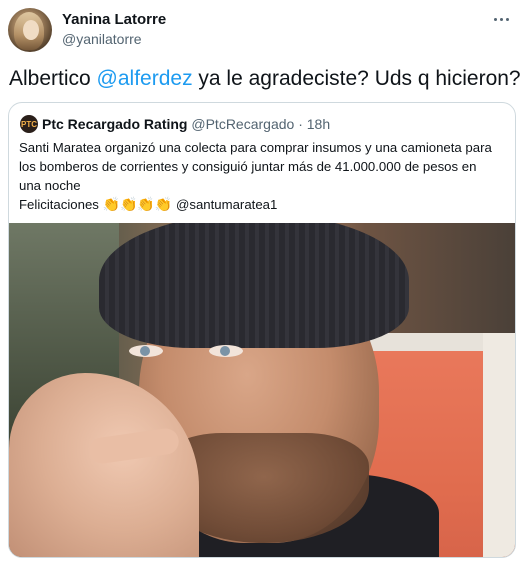 Image resolution: width=524 pixels, height=562 pixels. I want to click on author-avatar, so click(30, 30).